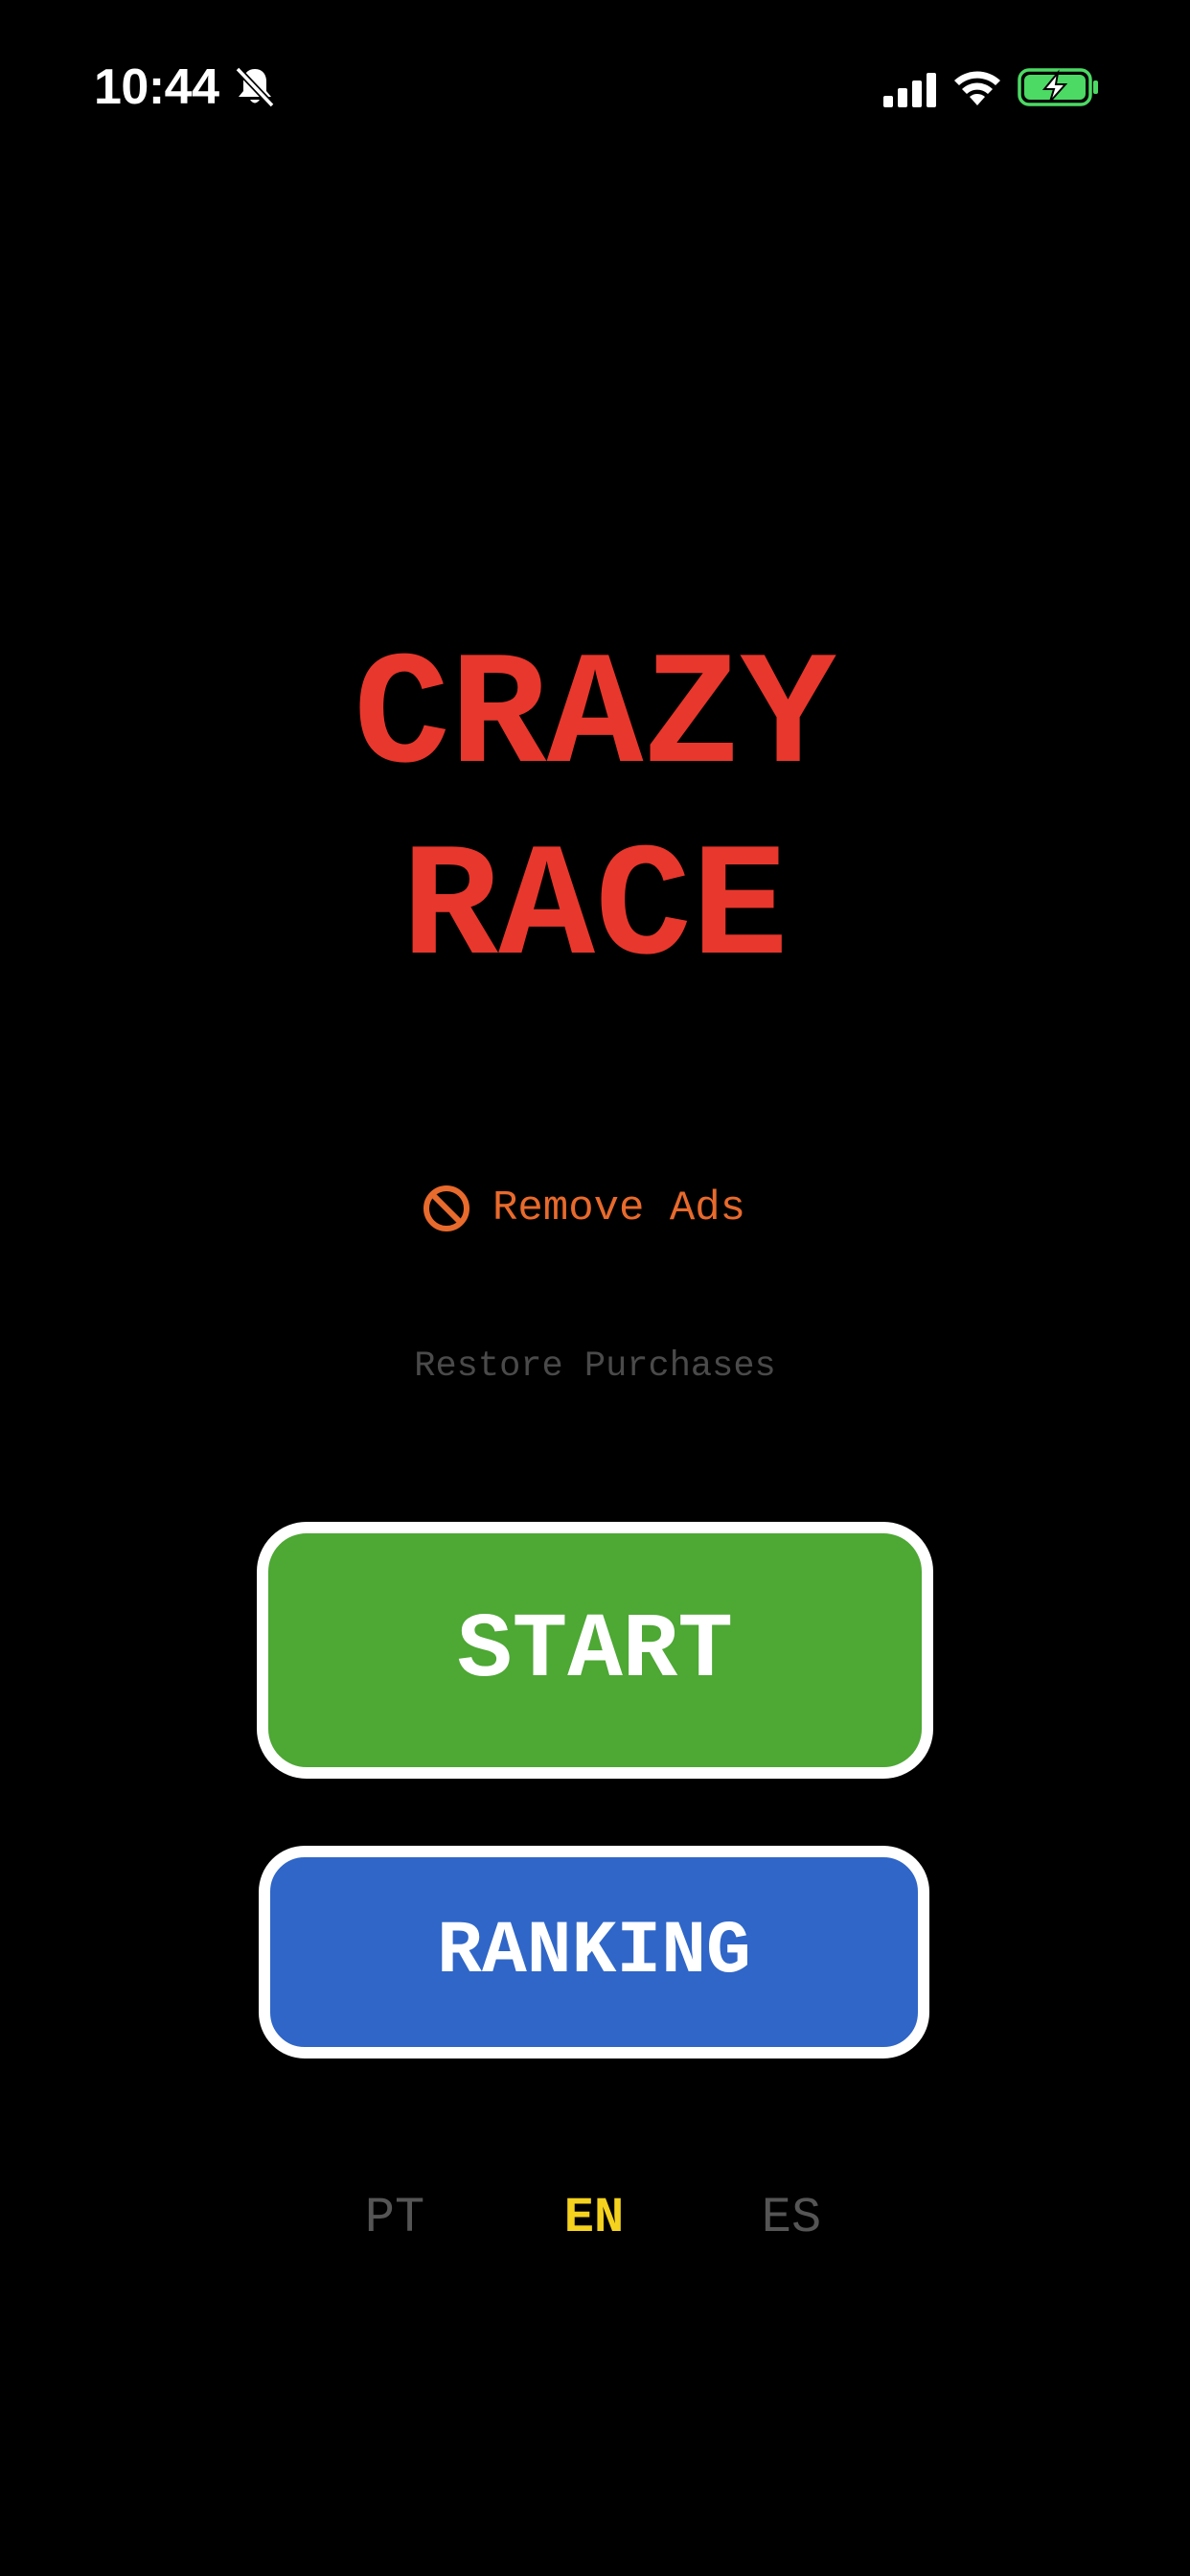 Image resolution: width=1190 pixels, height=2576 pixels. What do you see at coordinates (595, 1366) in the screenshot?
I see `restore-purchases-link: Restore Purchases` at bounding box center [595, 1366].